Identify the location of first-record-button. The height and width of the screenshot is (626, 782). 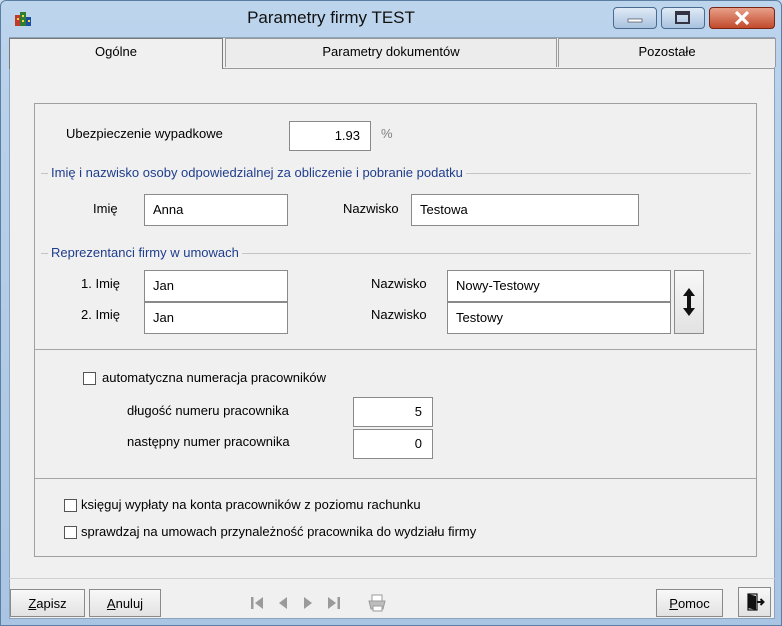
(257, 603).